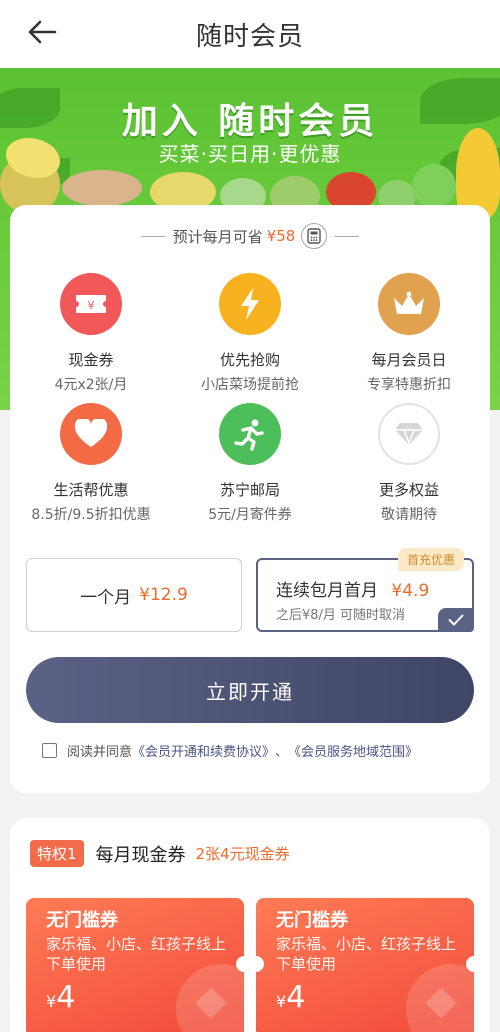 The width and height of the screenshot is (500, 1032). I want to click on agreement-row: 阅读并同意 《会员开通和续费协议》 、 《会员服务地域范围》, so click(230, 750).